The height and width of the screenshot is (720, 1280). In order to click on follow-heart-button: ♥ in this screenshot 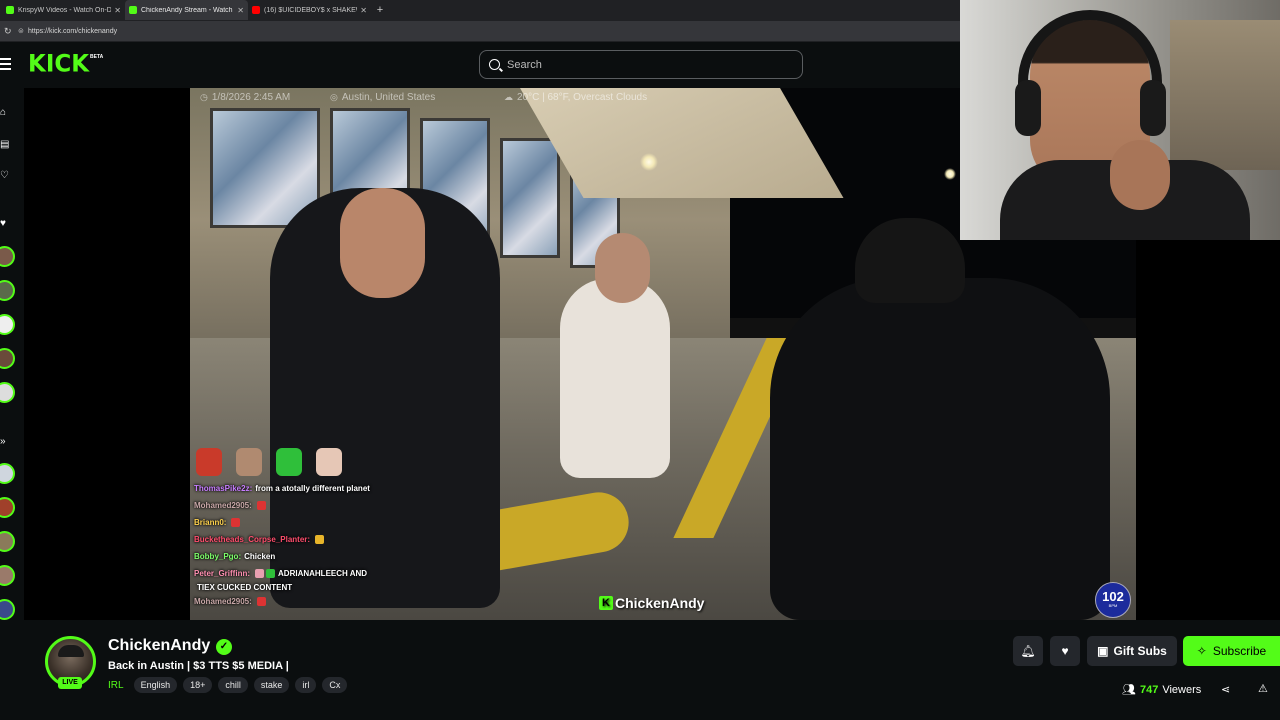, I will do `click(1065, 651)`.